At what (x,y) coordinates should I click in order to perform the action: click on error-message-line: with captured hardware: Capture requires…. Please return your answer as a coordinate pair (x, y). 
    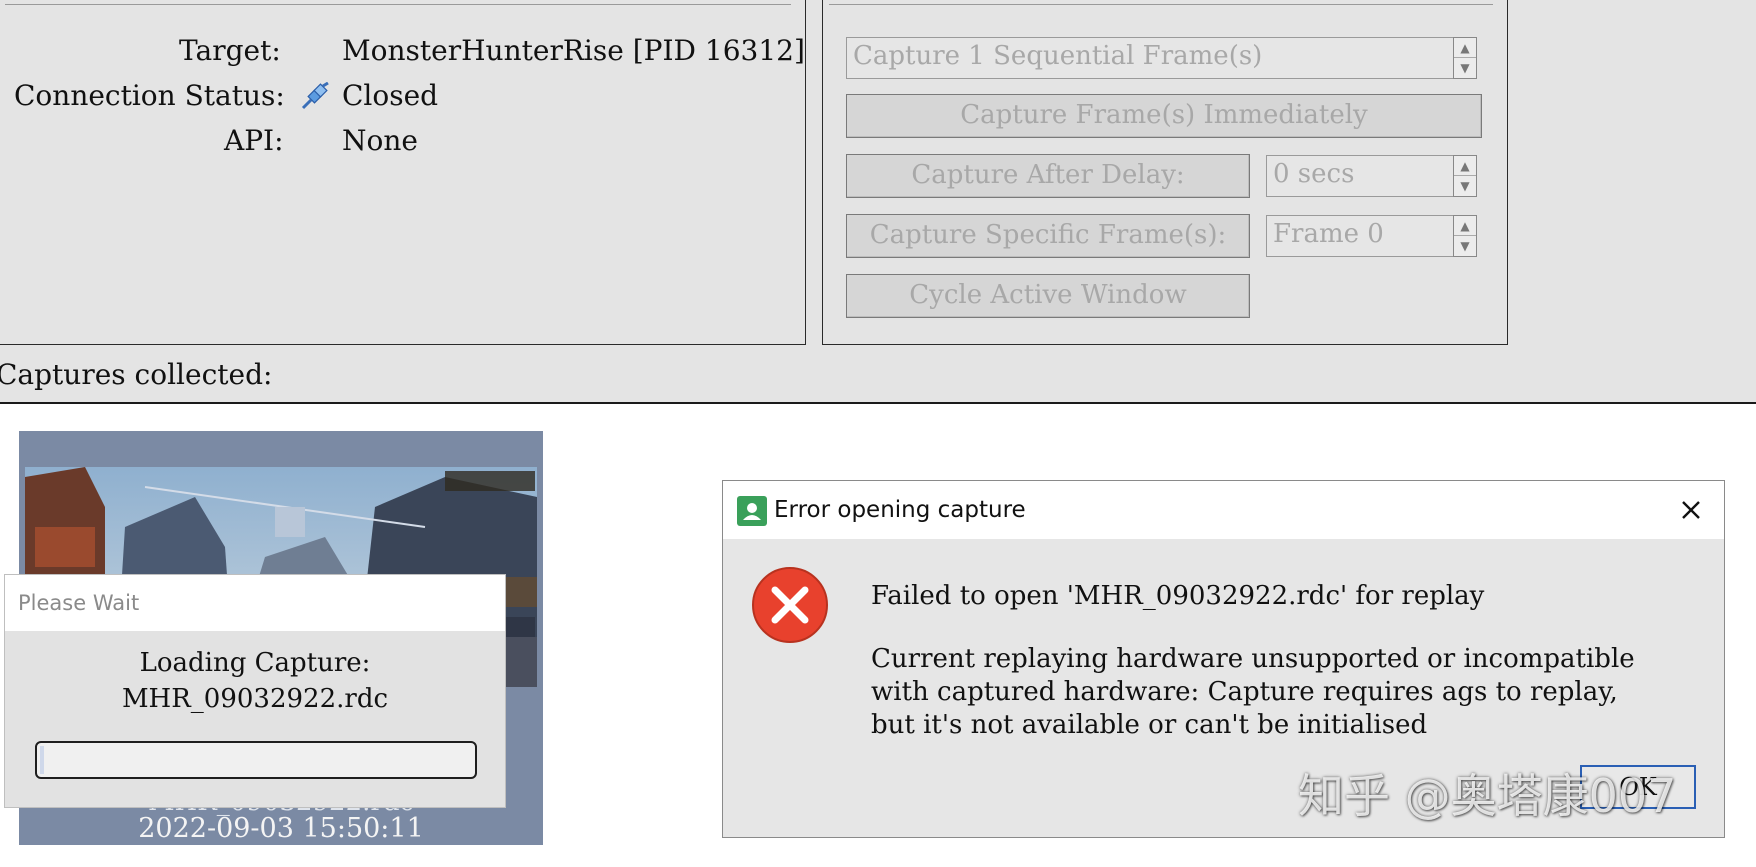
    Looking at the image, I should click on (1244, 692).